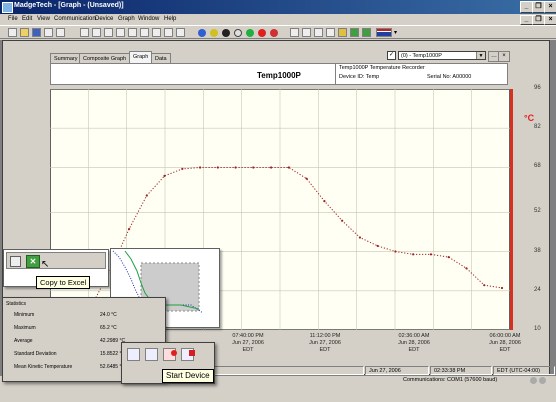 This screenshot has height=402, width=556. Describe the element at coordinates (306, 32) in the screenshot. I see `grid-icon` at that location.